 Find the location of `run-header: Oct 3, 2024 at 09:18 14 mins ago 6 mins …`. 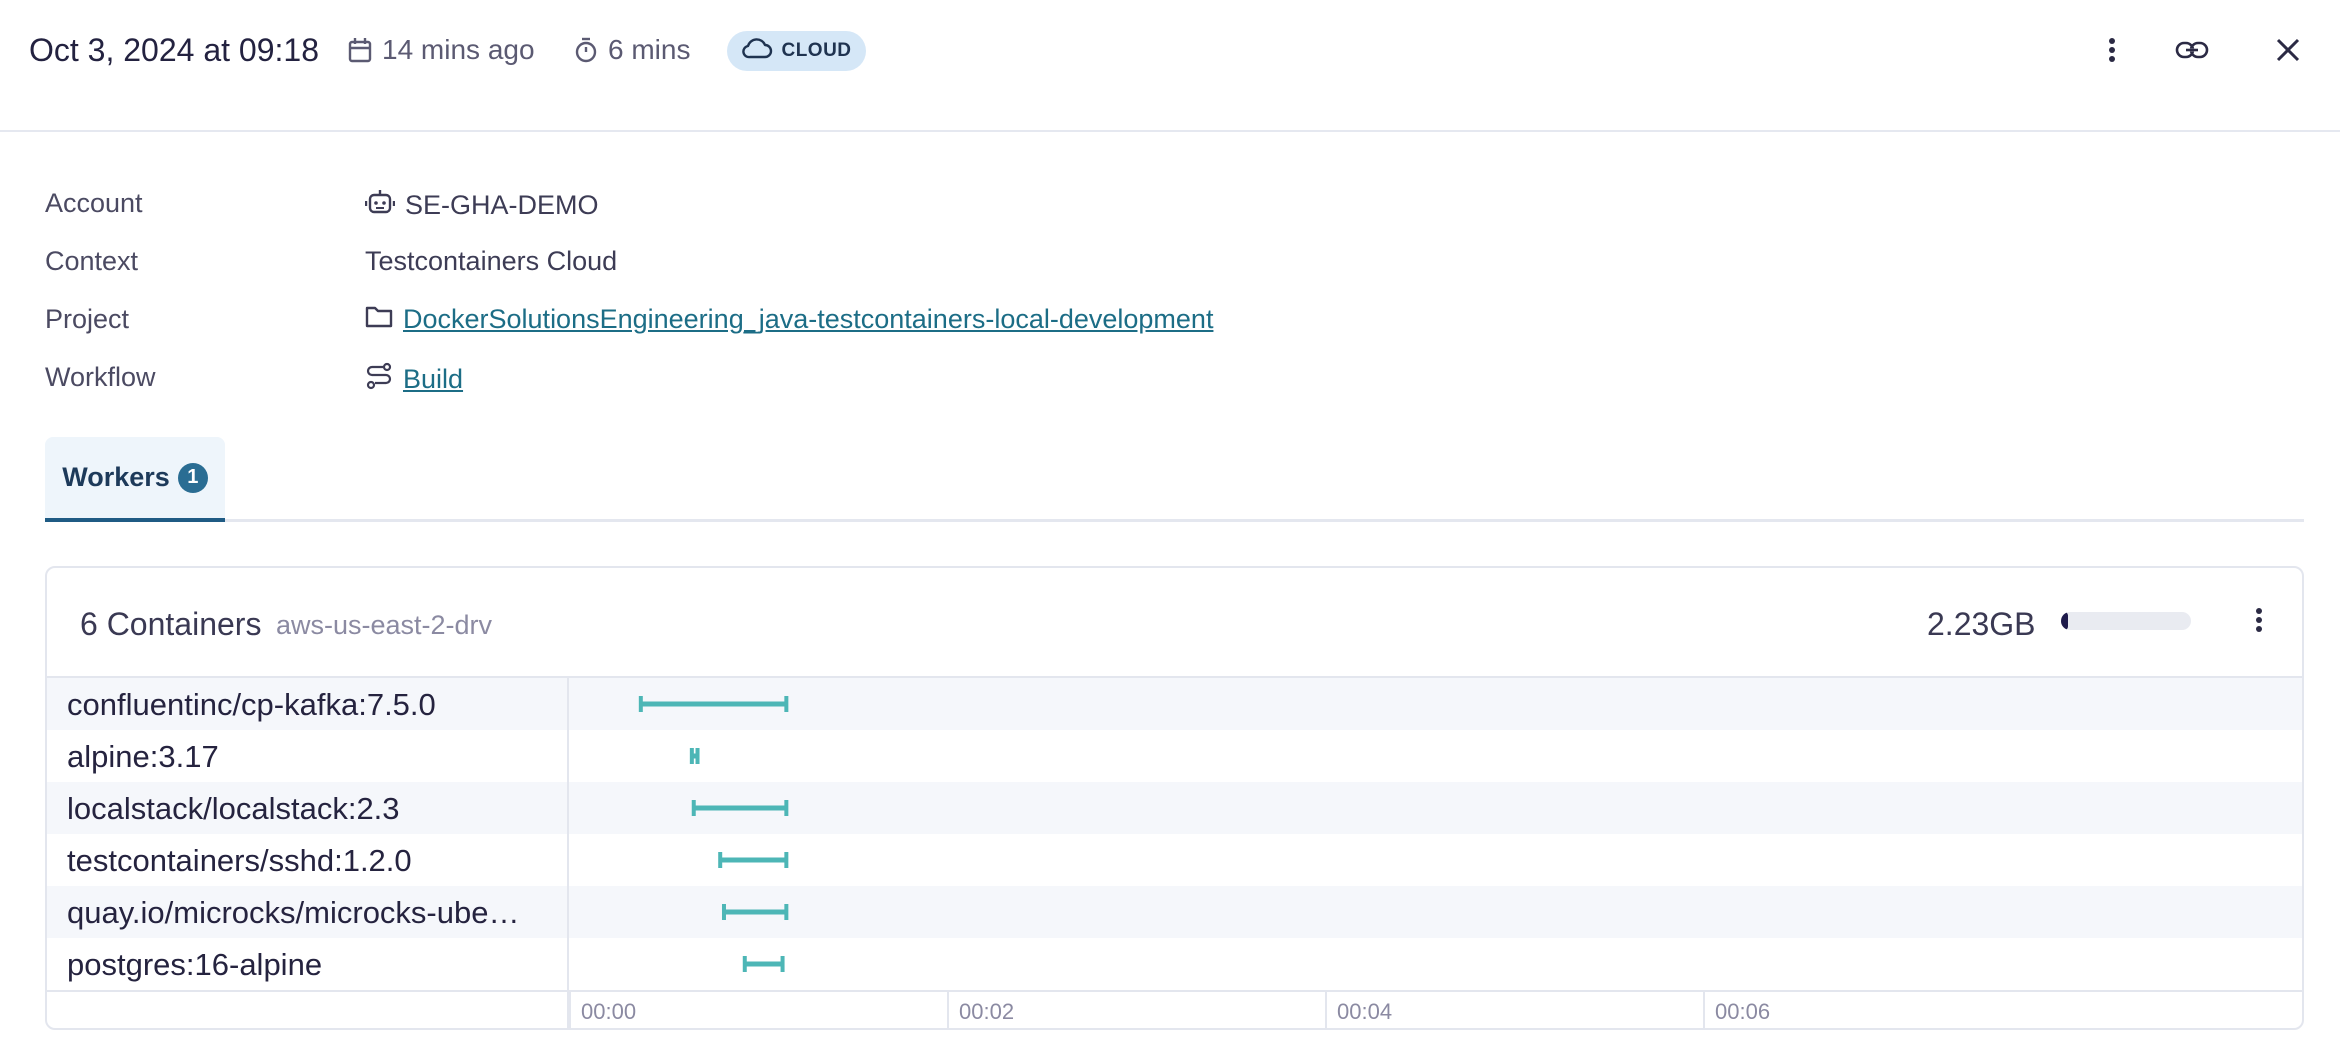

run-header: Oct 3, 2024 at 09:18 14 mins ago 6 mins … is located at coordinates (1170, 66).